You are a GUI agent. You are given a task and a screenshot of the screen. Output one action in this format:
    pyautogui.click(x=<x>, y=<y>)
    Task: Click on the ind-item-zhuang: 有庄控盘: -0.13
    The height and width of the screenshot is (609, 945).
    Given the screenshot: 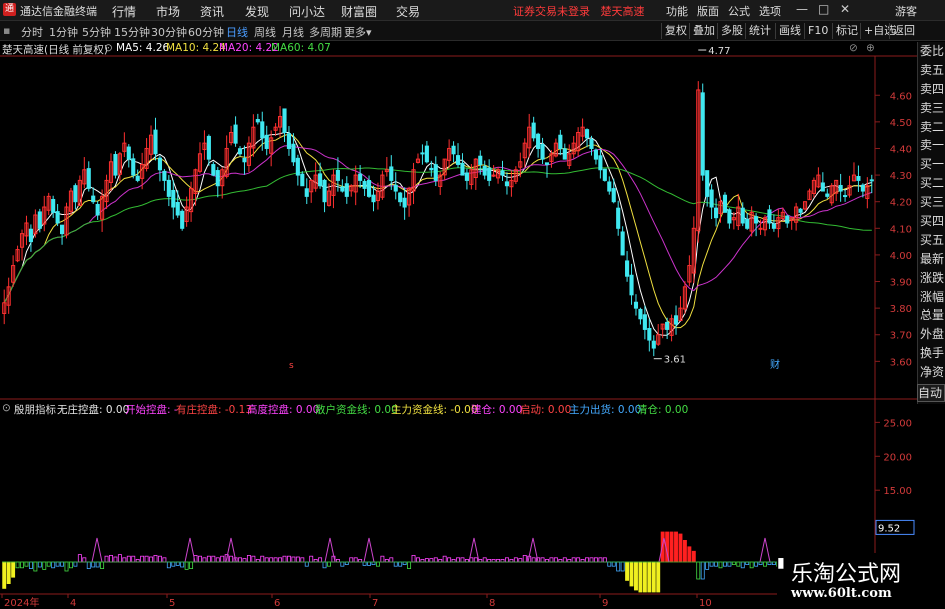 What is the action you would take?
    pyautogui.click(x=214, y=410)
    